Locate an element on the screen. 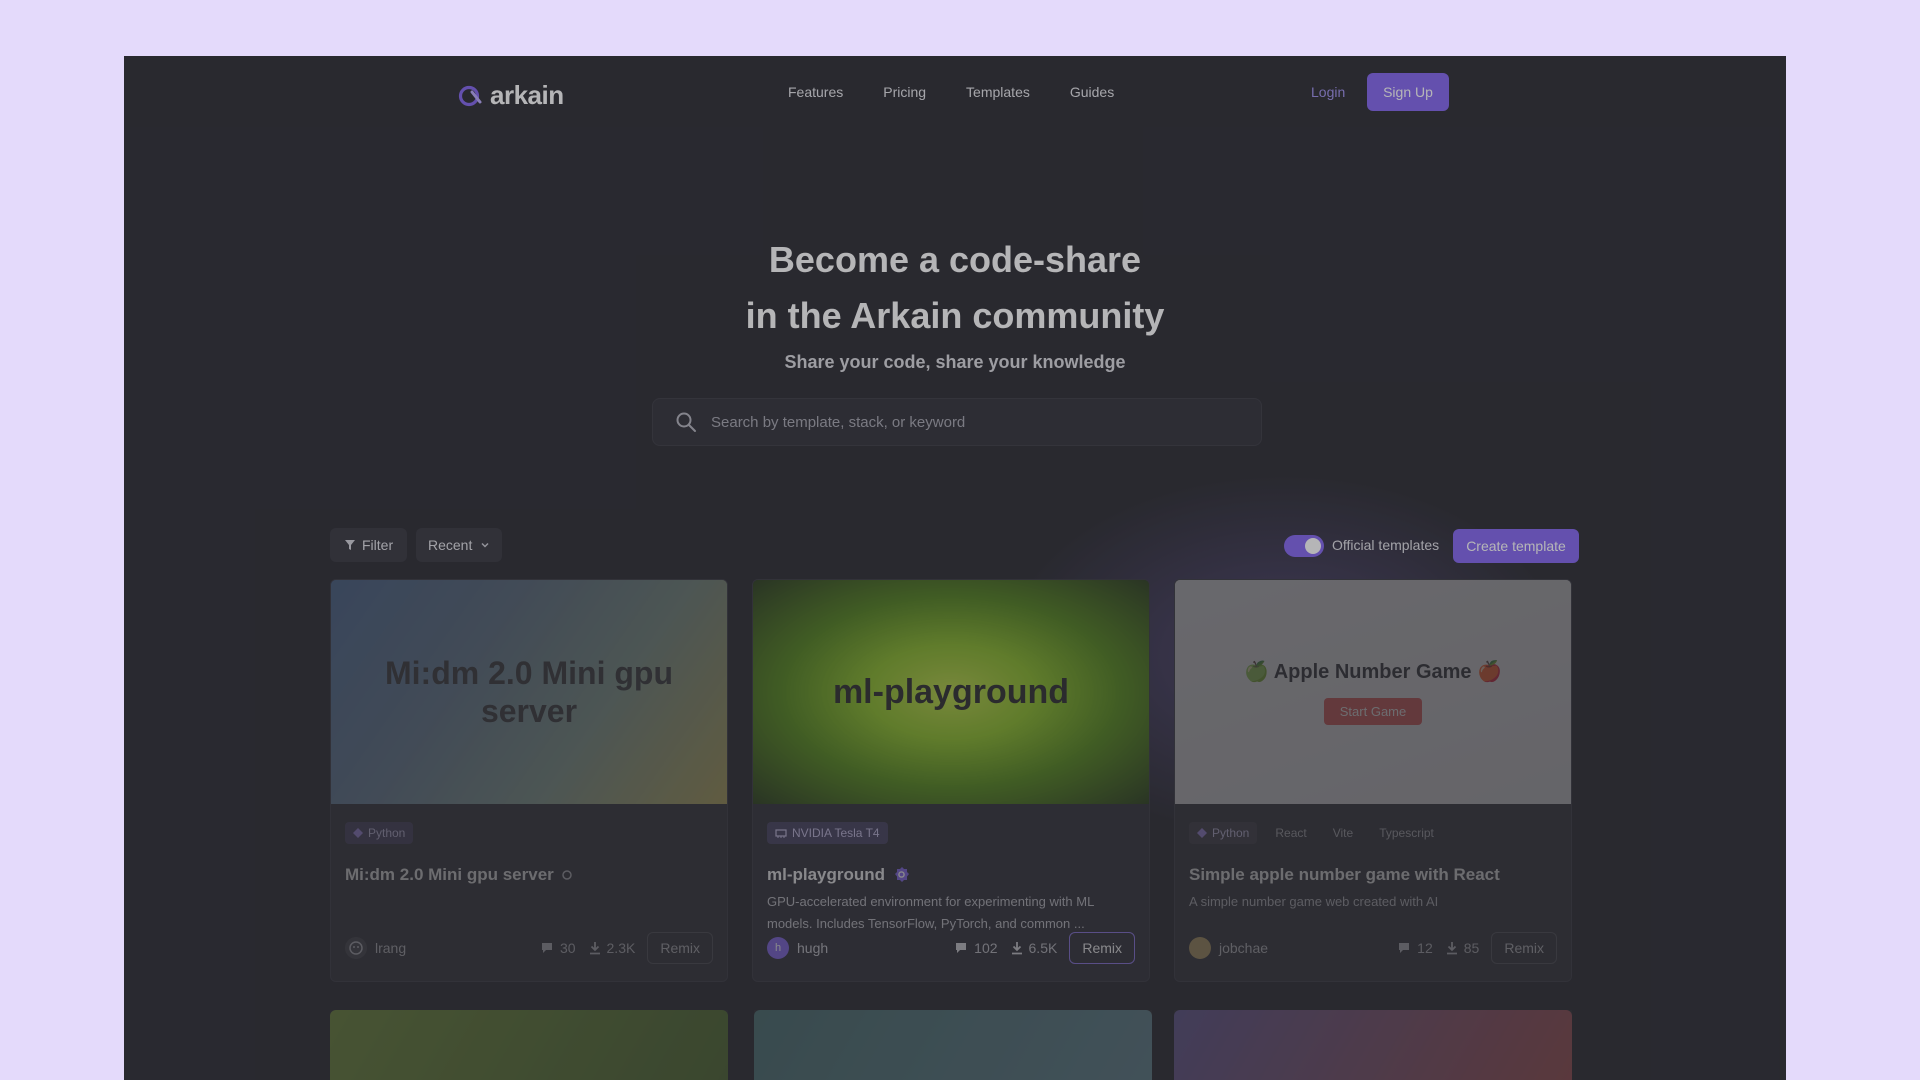 The image size is (1920, 1080). thumbnail-title: ml-playground is located at coordinates (951, 691).